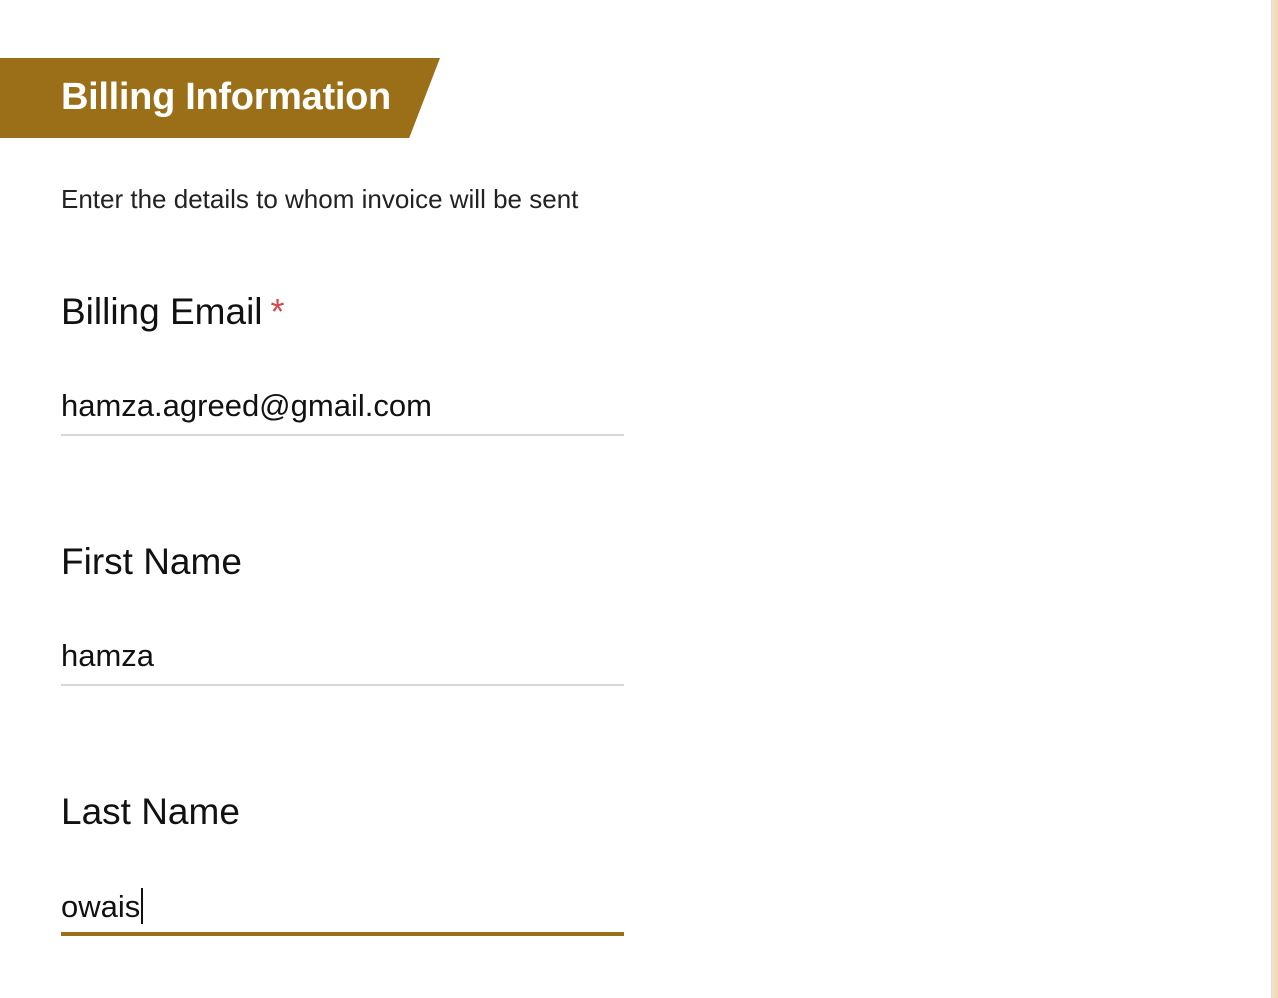  What do you see at coordinates (108, 655) in the screenshot?
I see `first-name-value: hamza` at bounding box center [108, 655].